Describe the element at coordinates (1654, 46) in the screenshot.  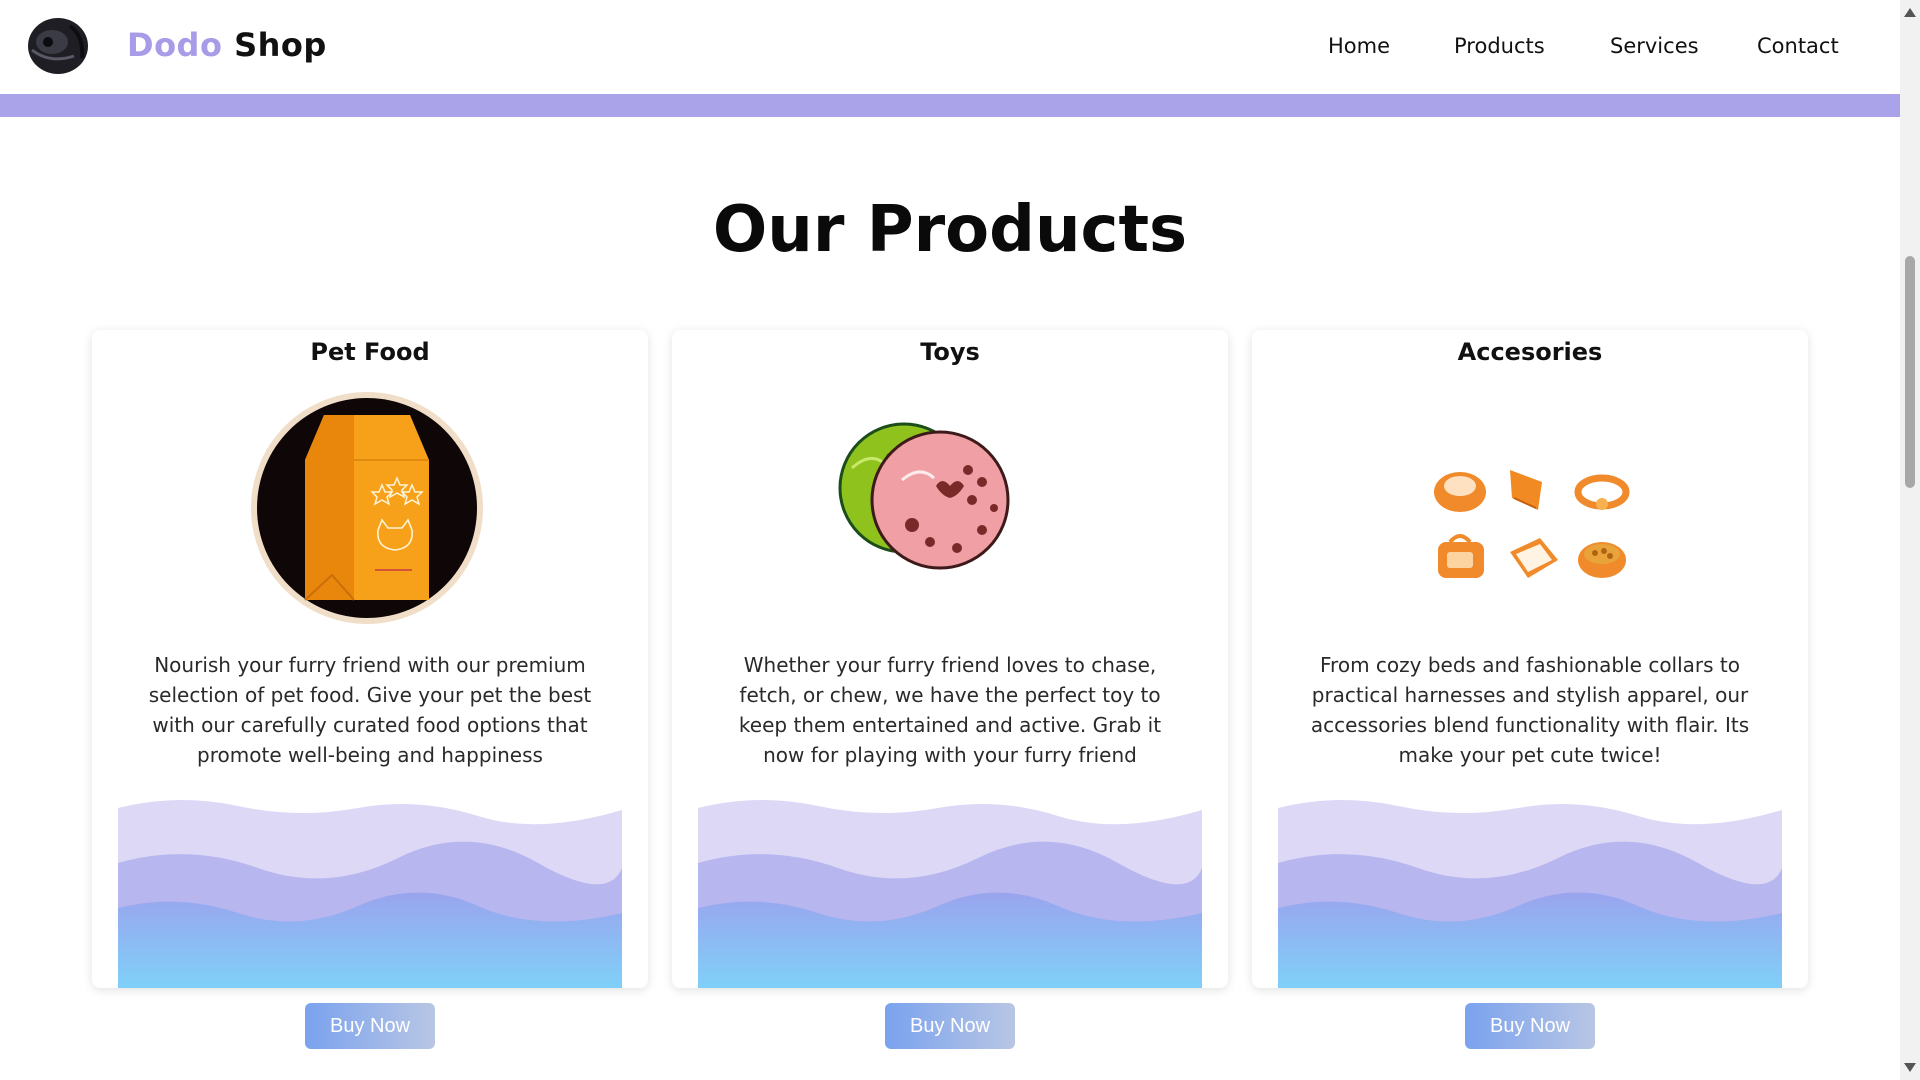
I see `nav-services: Services` at that location.